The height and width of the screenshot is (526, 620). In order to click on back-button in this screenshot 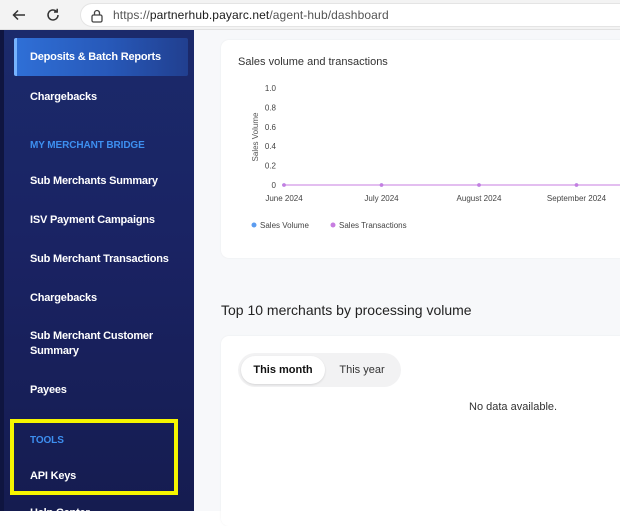, I will do `click(19, 15)`.